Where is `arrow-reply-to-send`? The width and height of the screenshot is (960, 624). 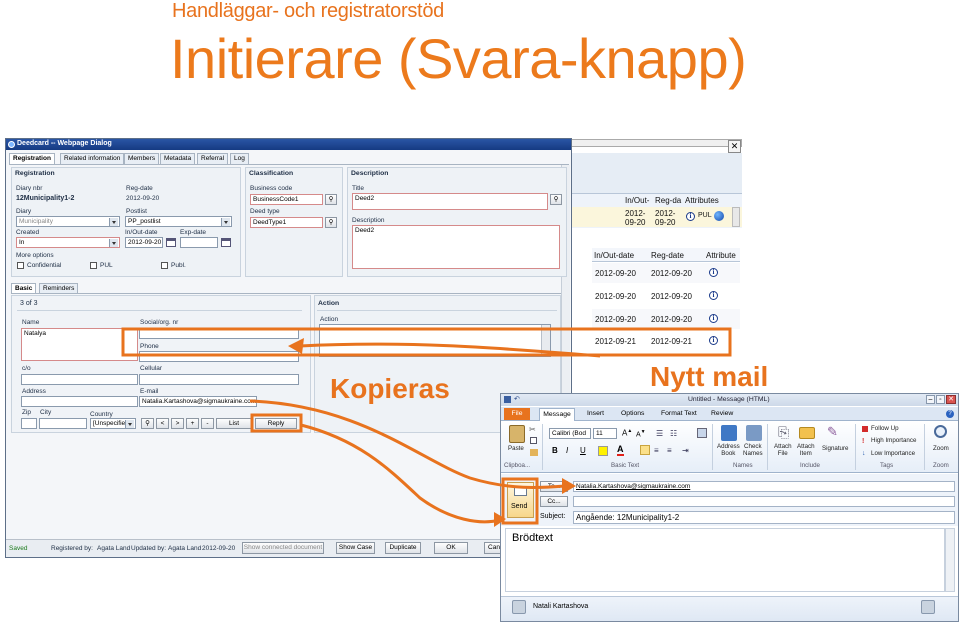
arrow-reply-to-send is located at coordinates (400, 473).